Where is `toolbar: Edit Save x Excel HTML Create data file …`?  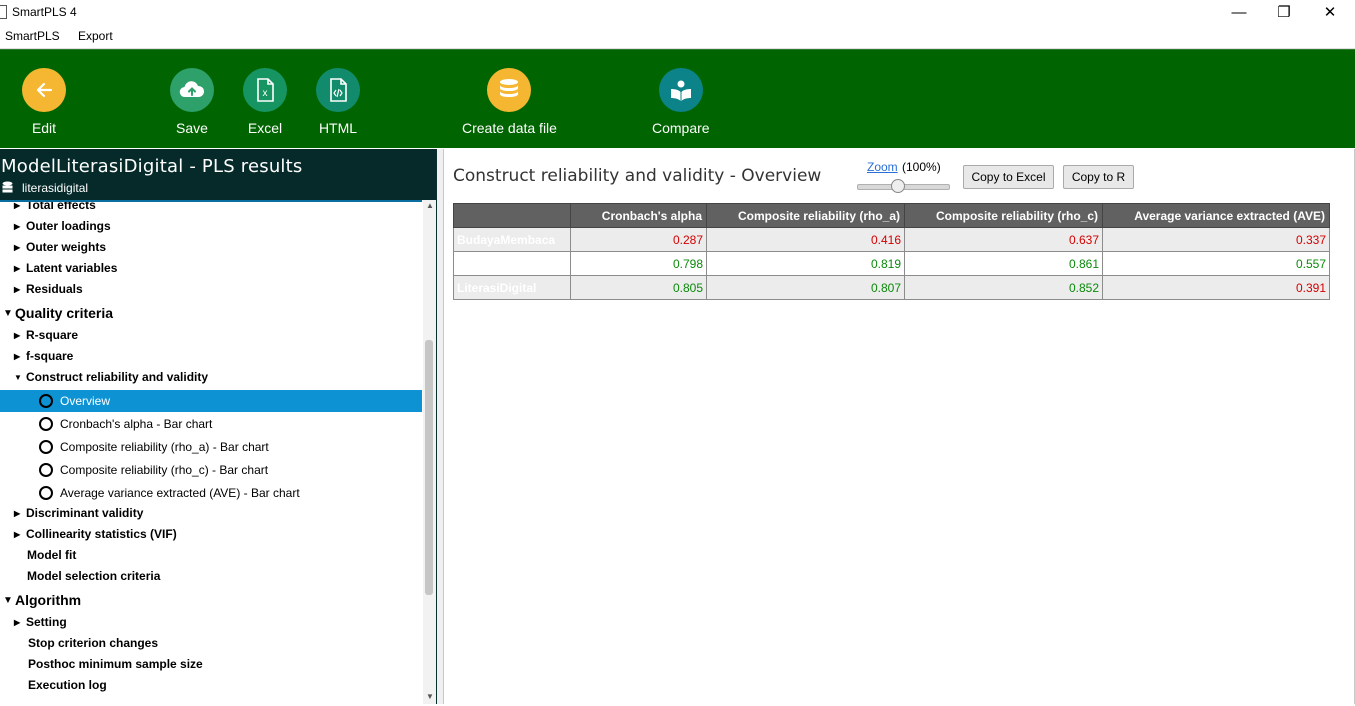
toolbar: Edit Save x Excel HTML Create data file … is located at coordinates (677, 98).